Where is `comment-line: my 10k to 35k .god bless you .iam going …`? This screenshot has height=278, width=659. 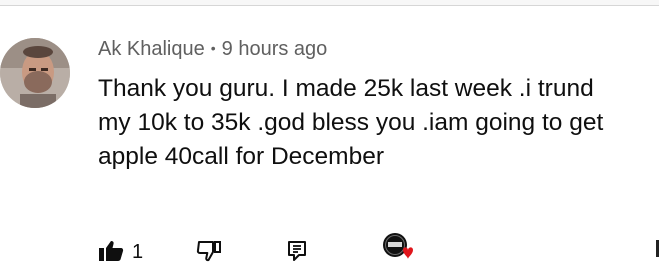
comment-line: my 10k to 35k .god bless you .iam going … is located at coordinates (351, 122).